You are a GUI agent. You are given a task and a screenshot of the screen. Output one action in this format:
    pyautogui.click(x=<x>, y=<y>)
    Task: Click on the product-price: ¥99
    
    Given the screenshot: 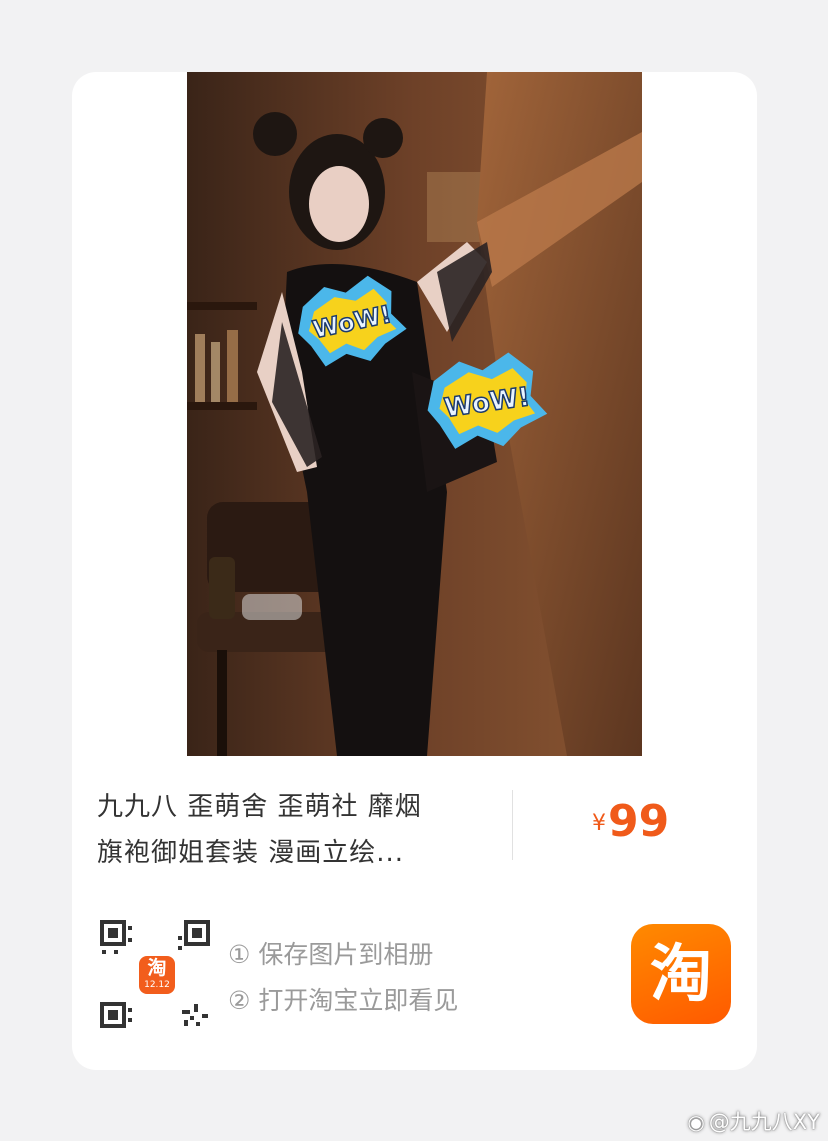 What is the action you would take?
    pyautogui.click(x=630, y=821)
    